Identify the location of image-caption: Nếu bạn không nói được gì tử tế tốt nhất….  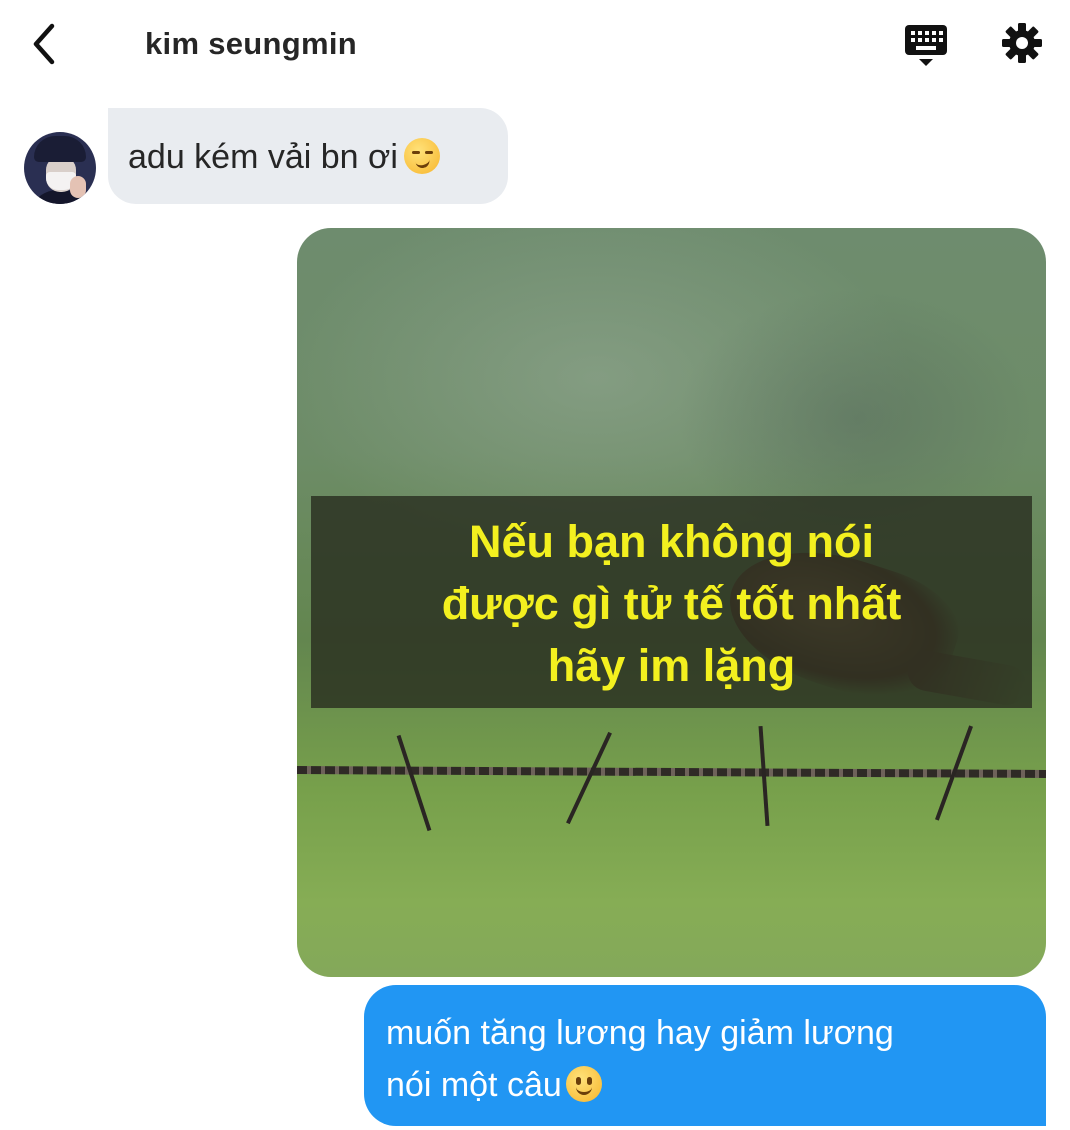
(671, 604).